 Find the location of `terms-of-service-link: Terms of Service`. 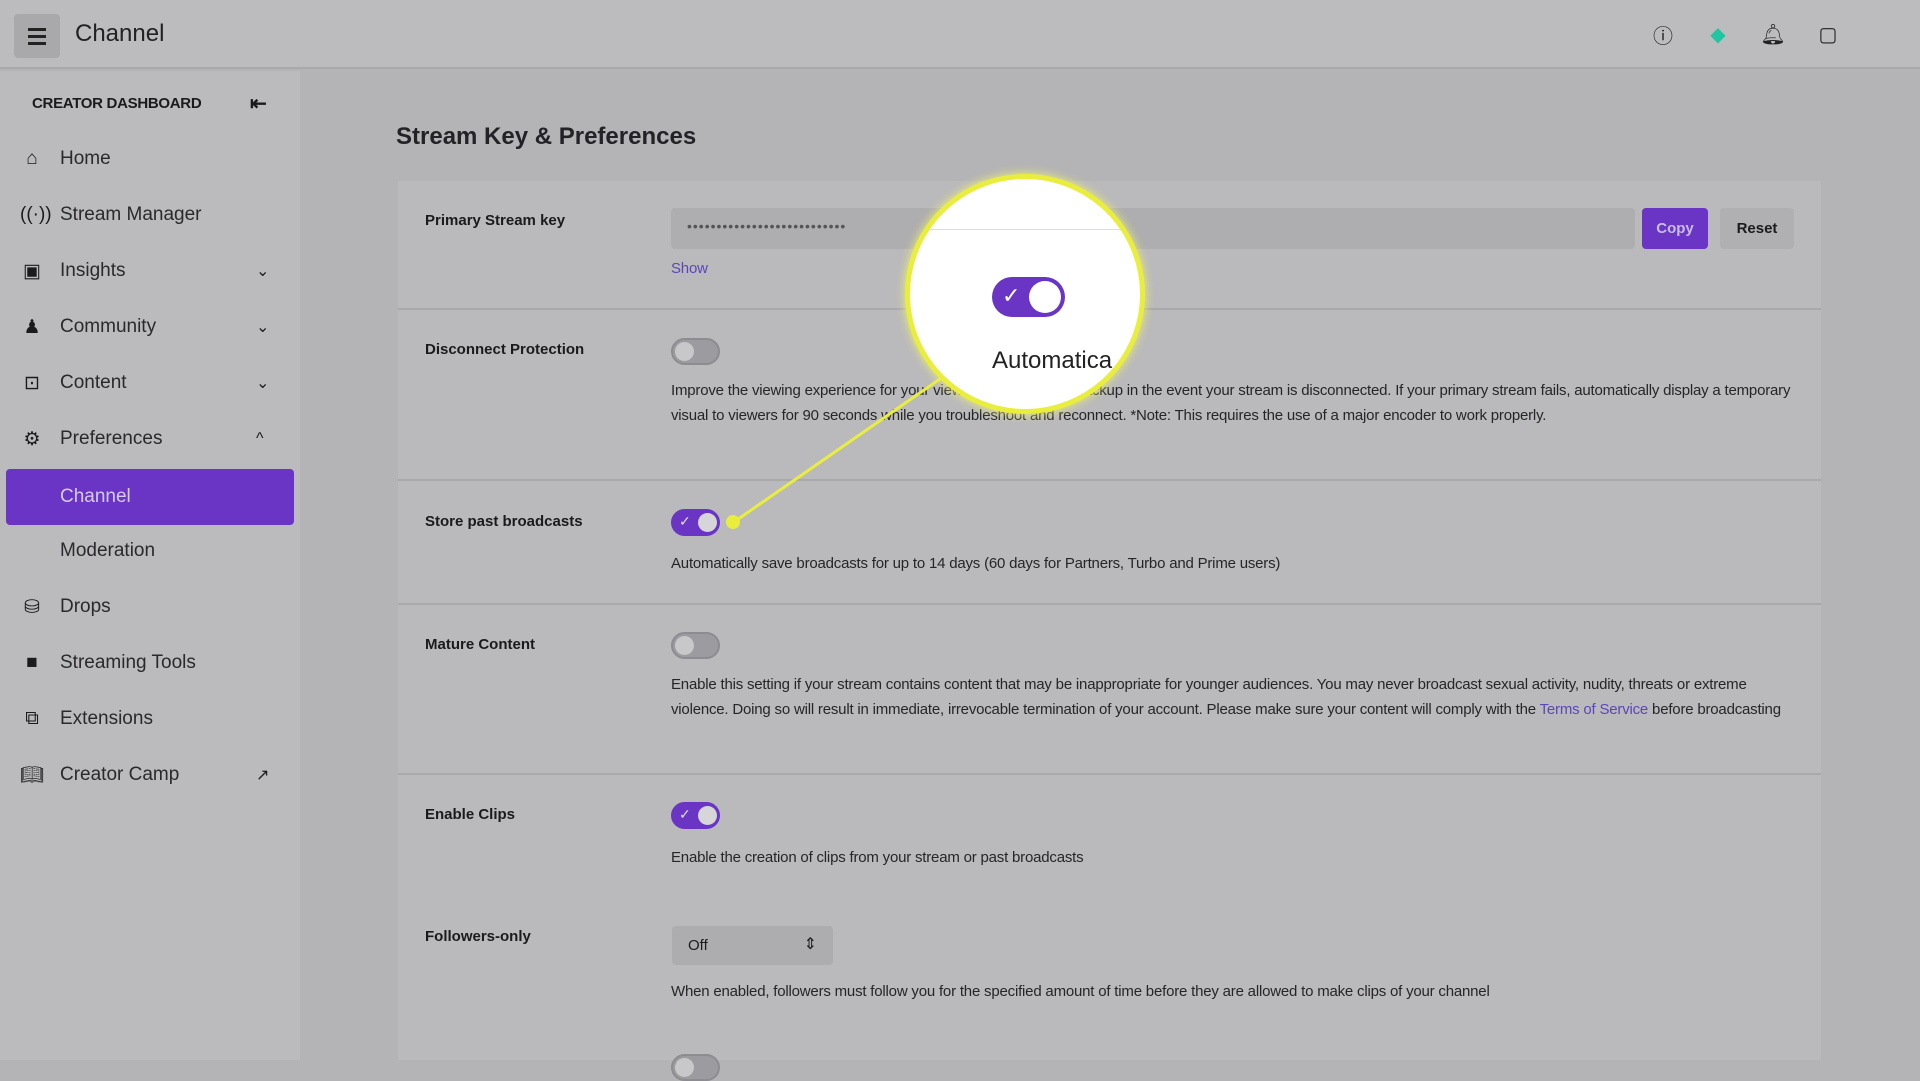

terms-of-service-link: Terms of Service is located at coordinates (1594, 709).